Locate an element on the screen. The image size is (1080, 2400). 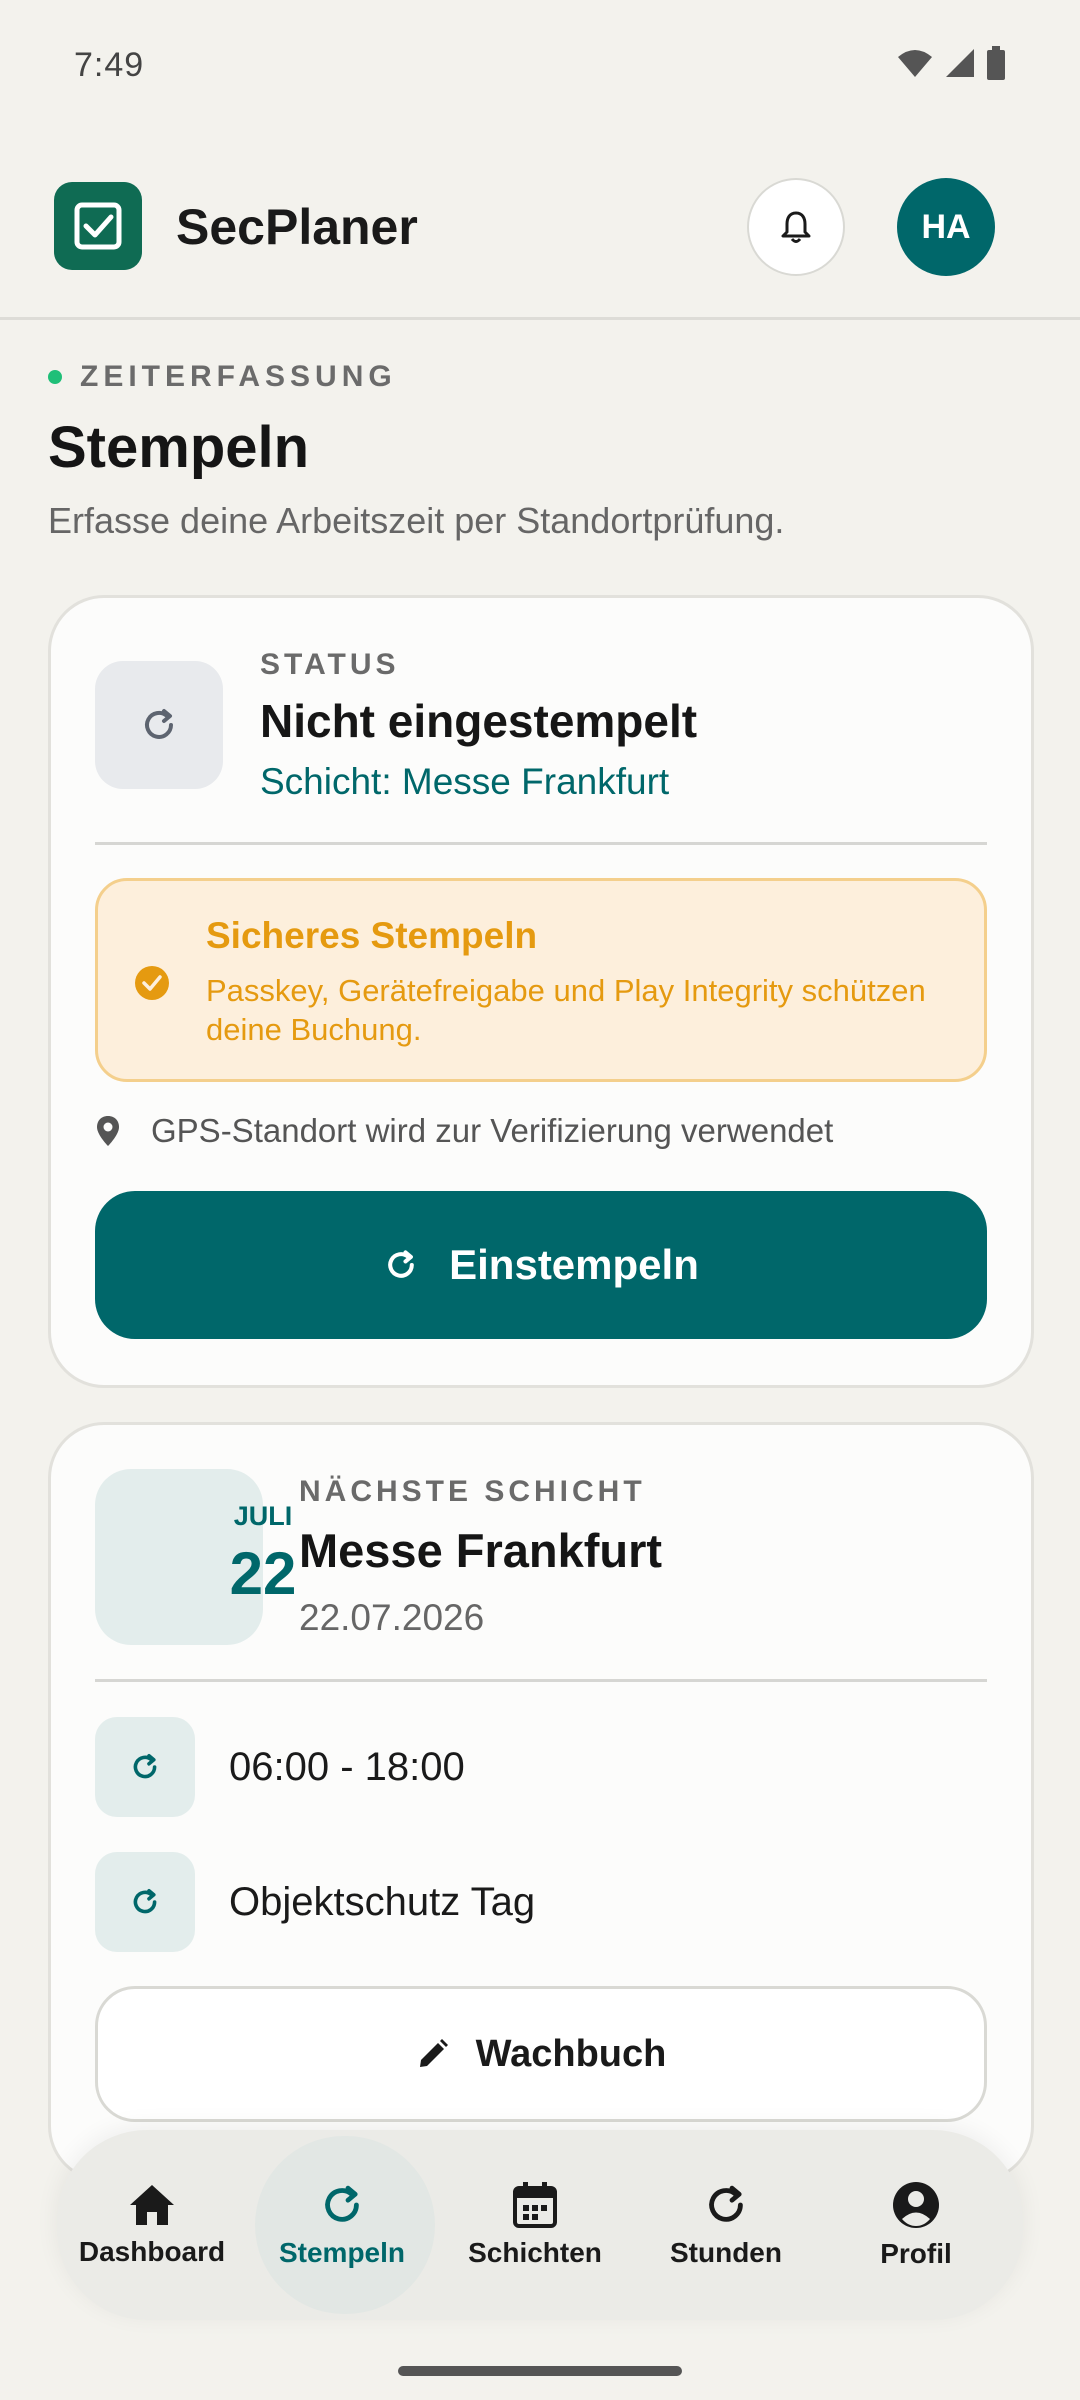
clock-in-label: Einstempeln is located at coordinates (574, 1264).